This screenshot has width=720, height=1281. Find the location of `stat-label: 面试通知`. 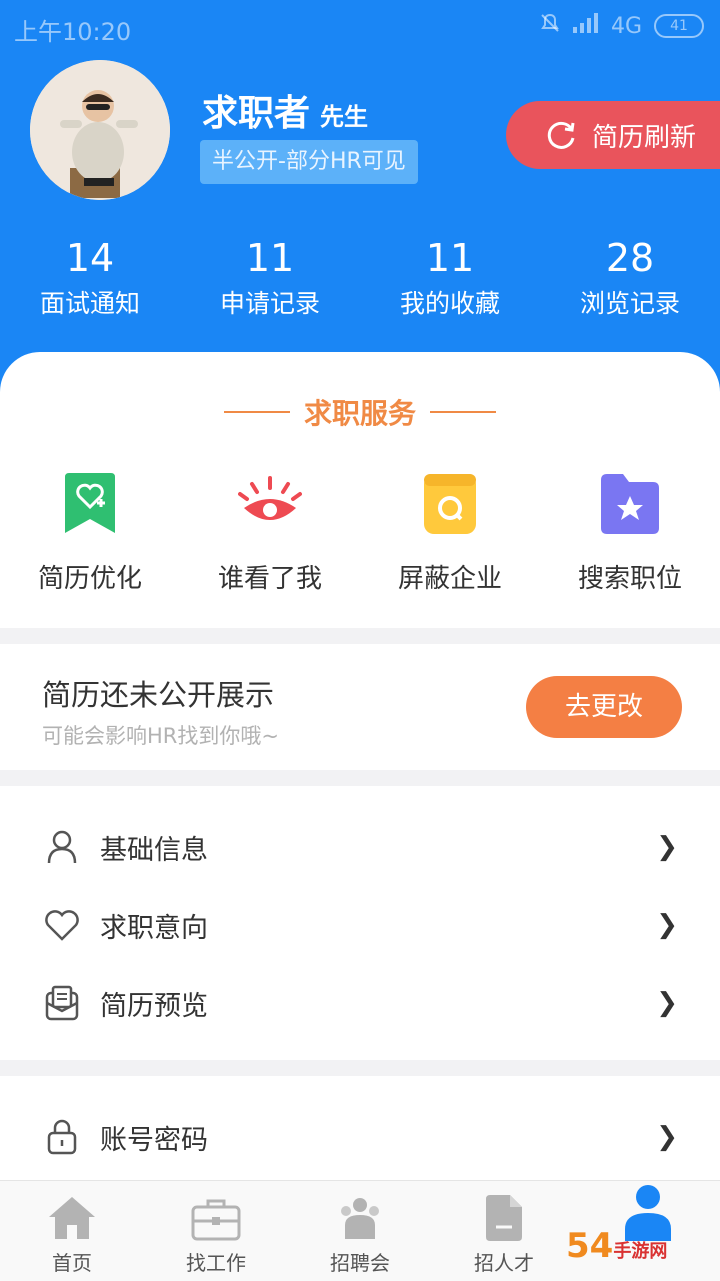

stat-label: 面试通知 is located at coordinates (89, 303).